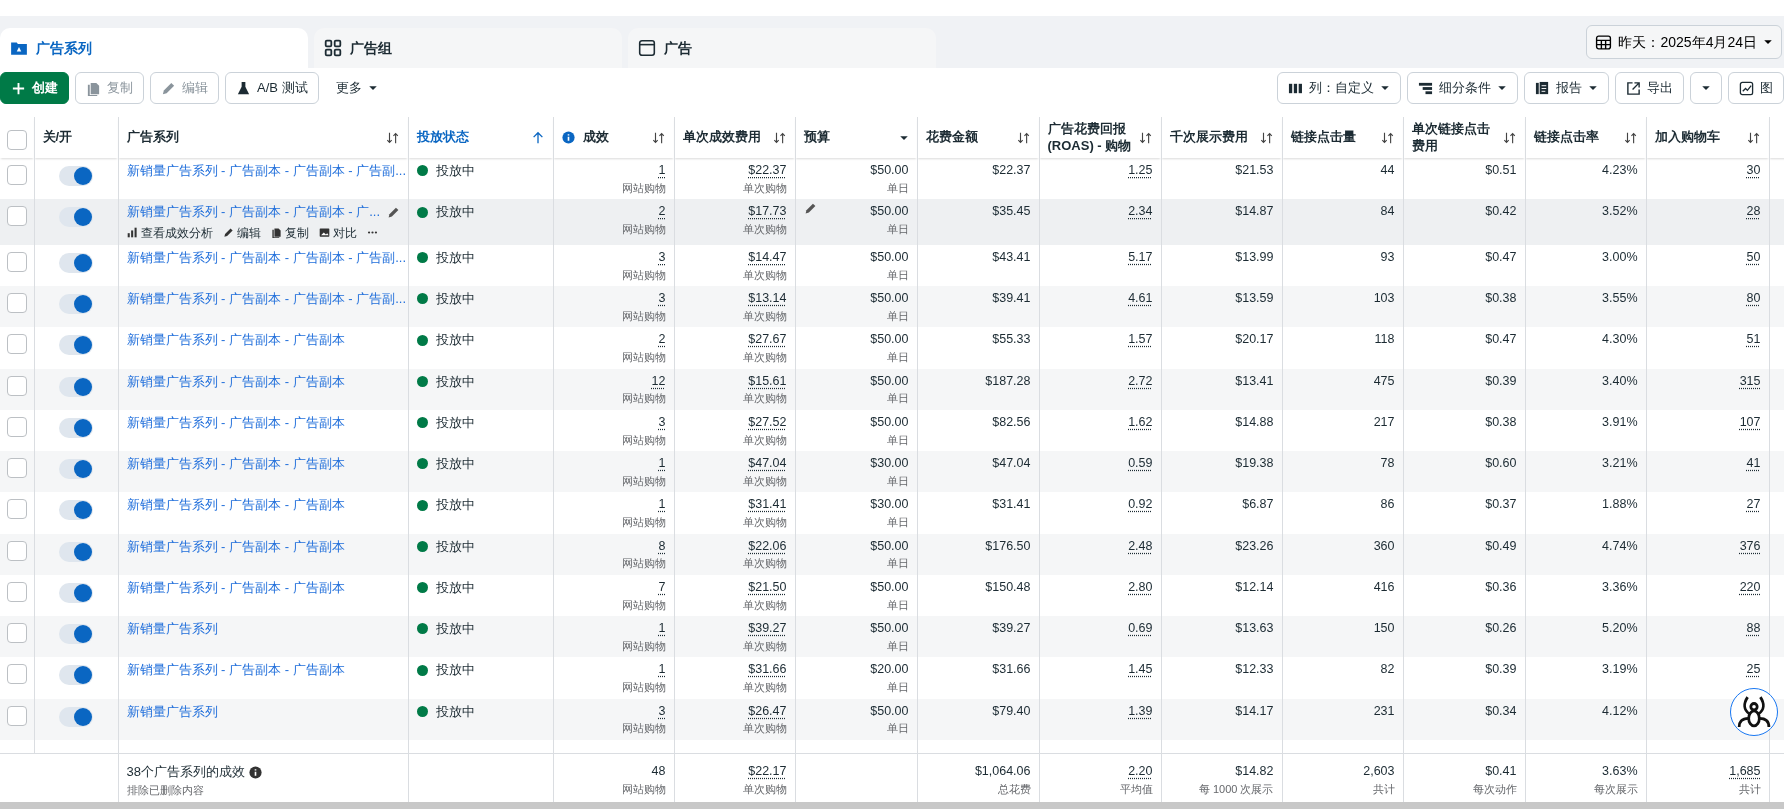 The height and width of the screenshot is (809, 1784). I want to click on metric-value: 376, so click(1750, 545).